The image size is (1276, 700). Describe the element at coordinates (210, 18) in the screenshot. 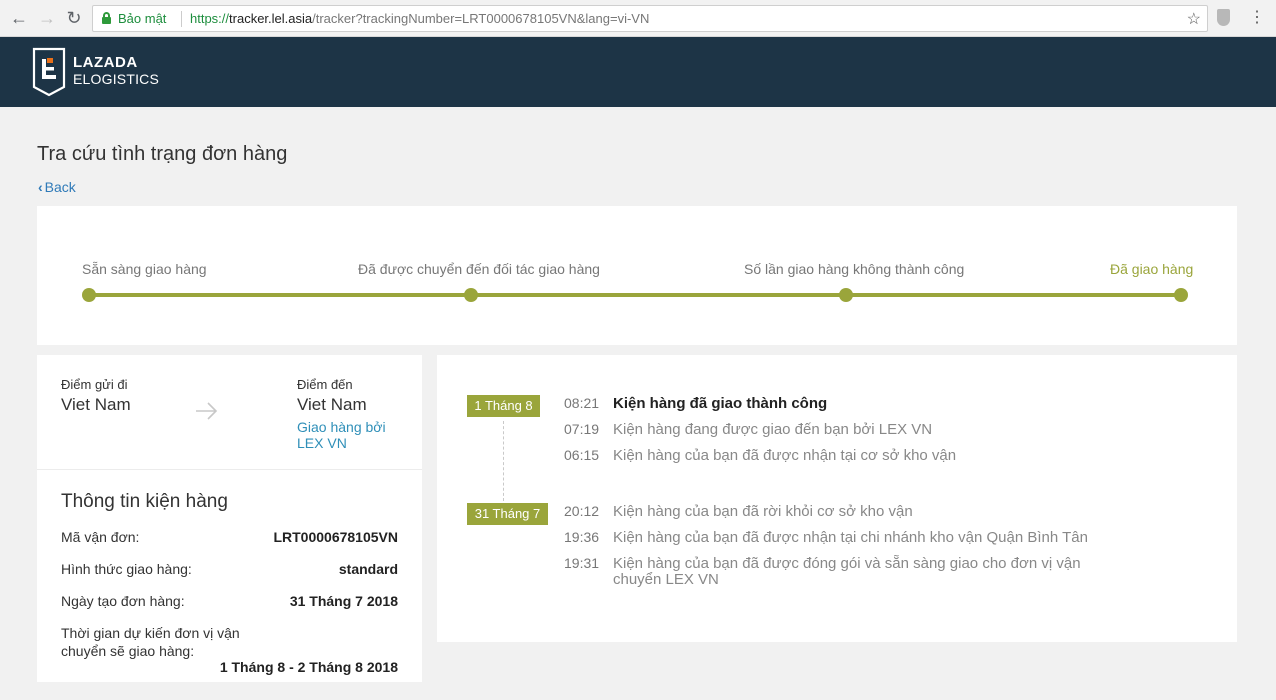

I see `url-scheme: https://` at that location.